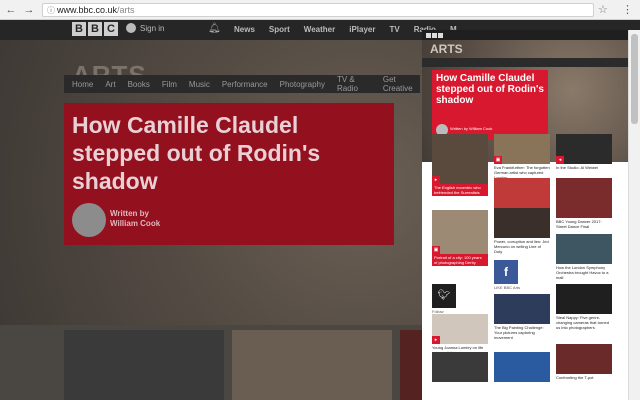 This screenshot has width=640, height=400. Describe the element at coordinates (522, 275) in the screenshot. I see `facebook-card: f LIKE BBC Arts` at that location.